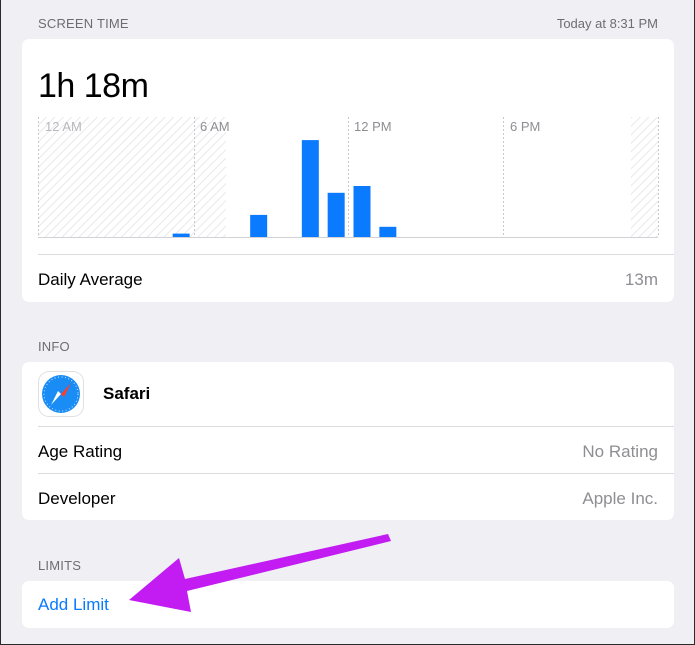 The height and width of the screenshot is (645, 695). Describe the element at coordinates (607, 23) in the screenshot. I see `screen-time-timestamp: Today at 8:31 PM` at that location.